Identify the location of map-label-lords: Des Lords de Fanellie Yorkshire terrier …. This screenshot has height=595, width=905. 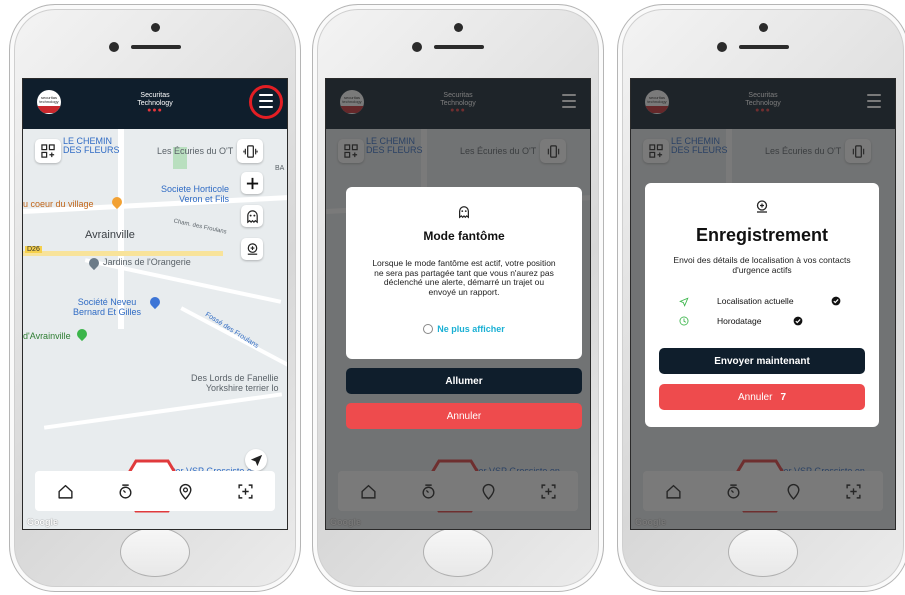
(235, 383).